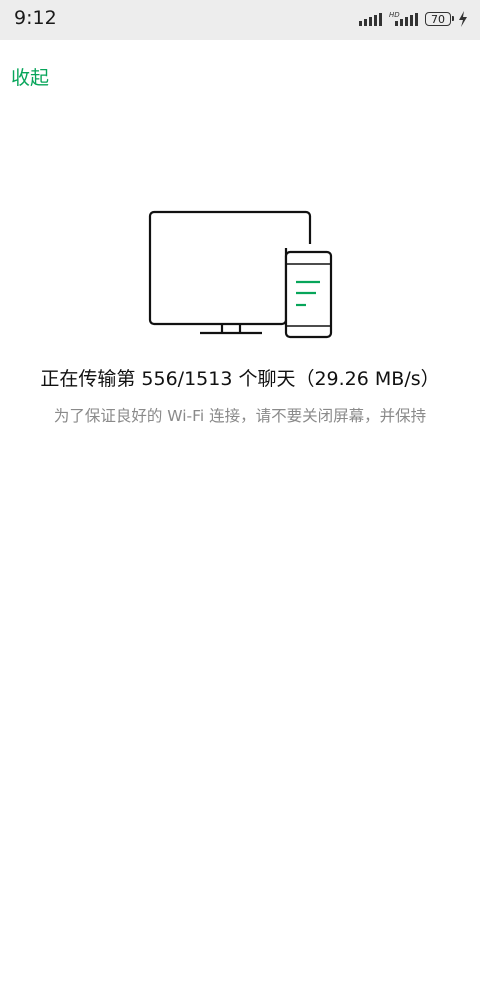 This screenshot has width=480, height=1005. What do you see at coordinates (463, 19) in the screenshot?
I see `bolt-icon` at bounding box center [463, 19].